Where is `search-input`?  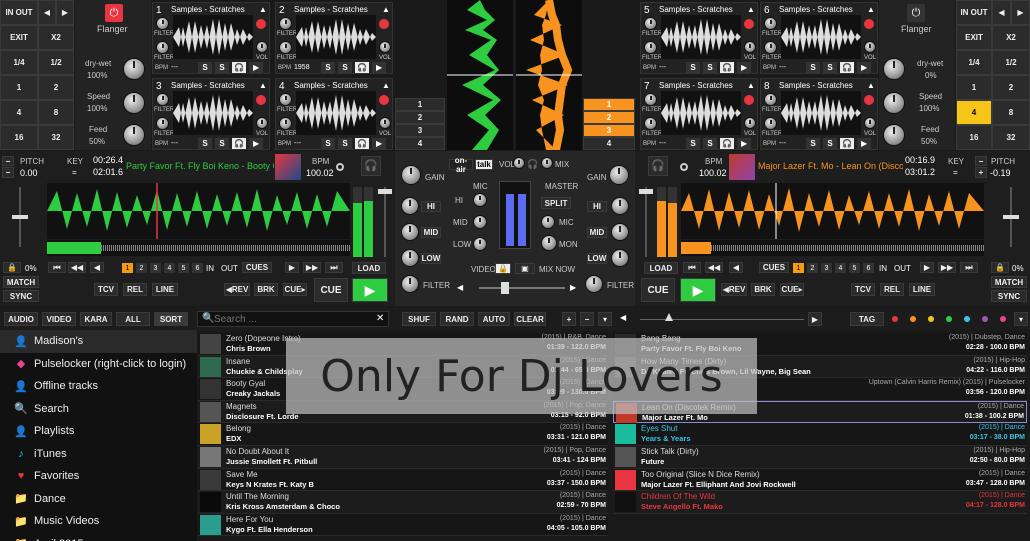
search-input is located at coordinates (292, 319).